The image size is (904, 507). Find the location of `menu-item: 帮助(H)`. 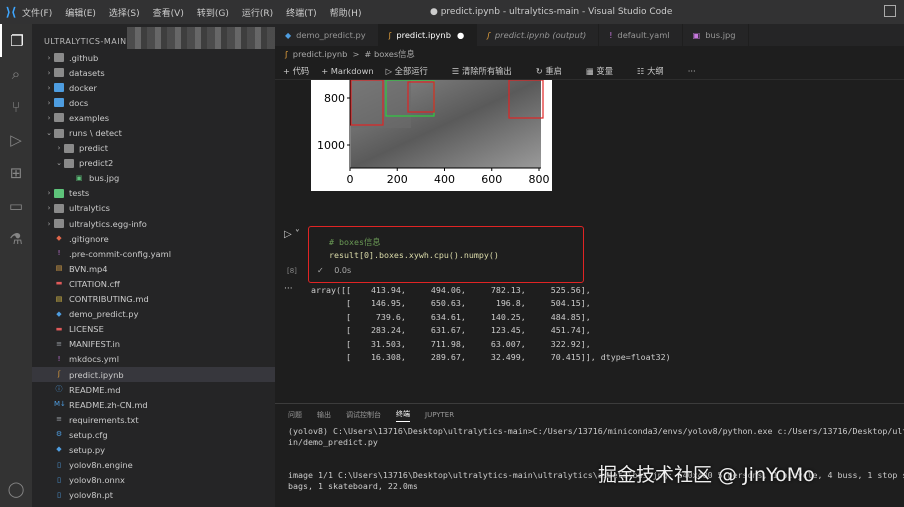

menu-item: 帮助(H) is located at coordinates (346, 14).